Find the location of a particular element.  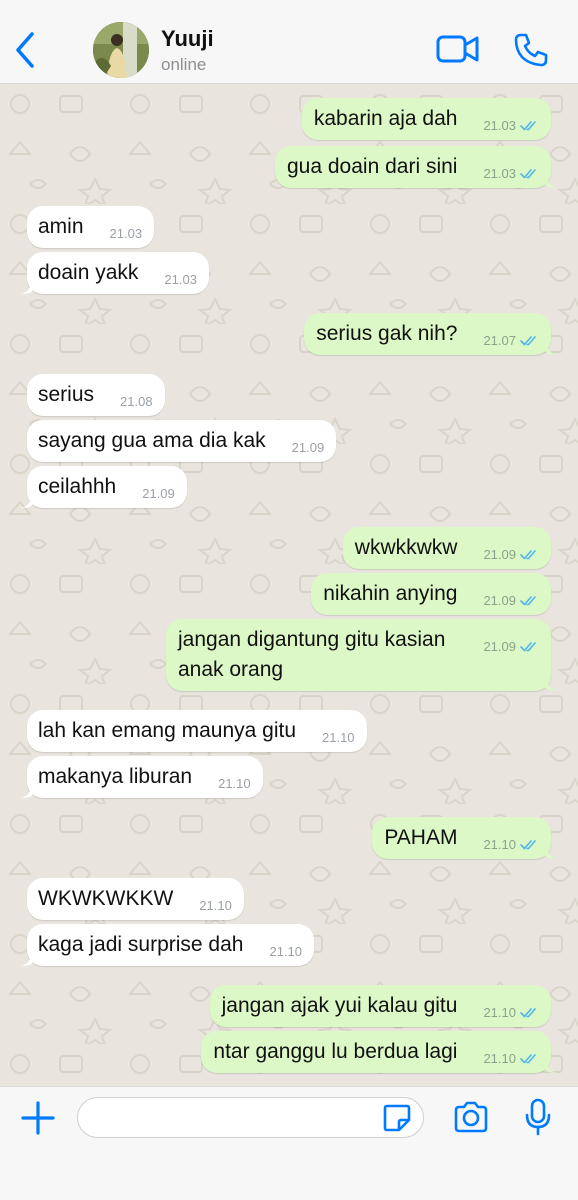

back-button is located at coordinates (25, 50).